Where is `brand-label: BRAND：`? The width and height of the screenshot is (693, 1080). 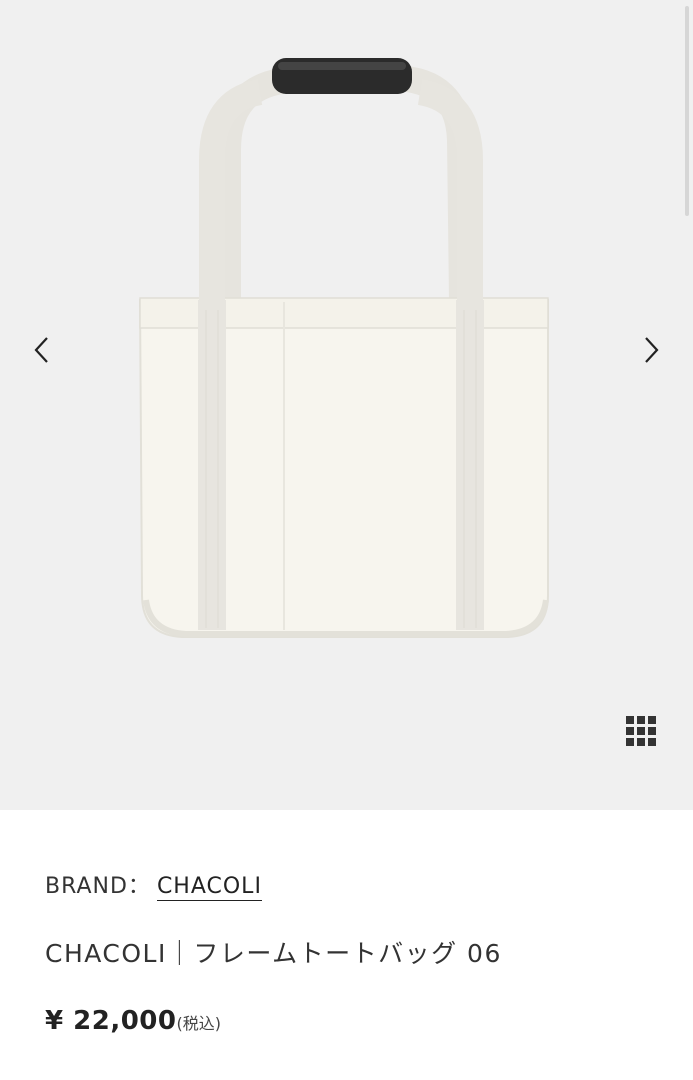 brand-label: BRAND： is located at coordinates (98, 886).